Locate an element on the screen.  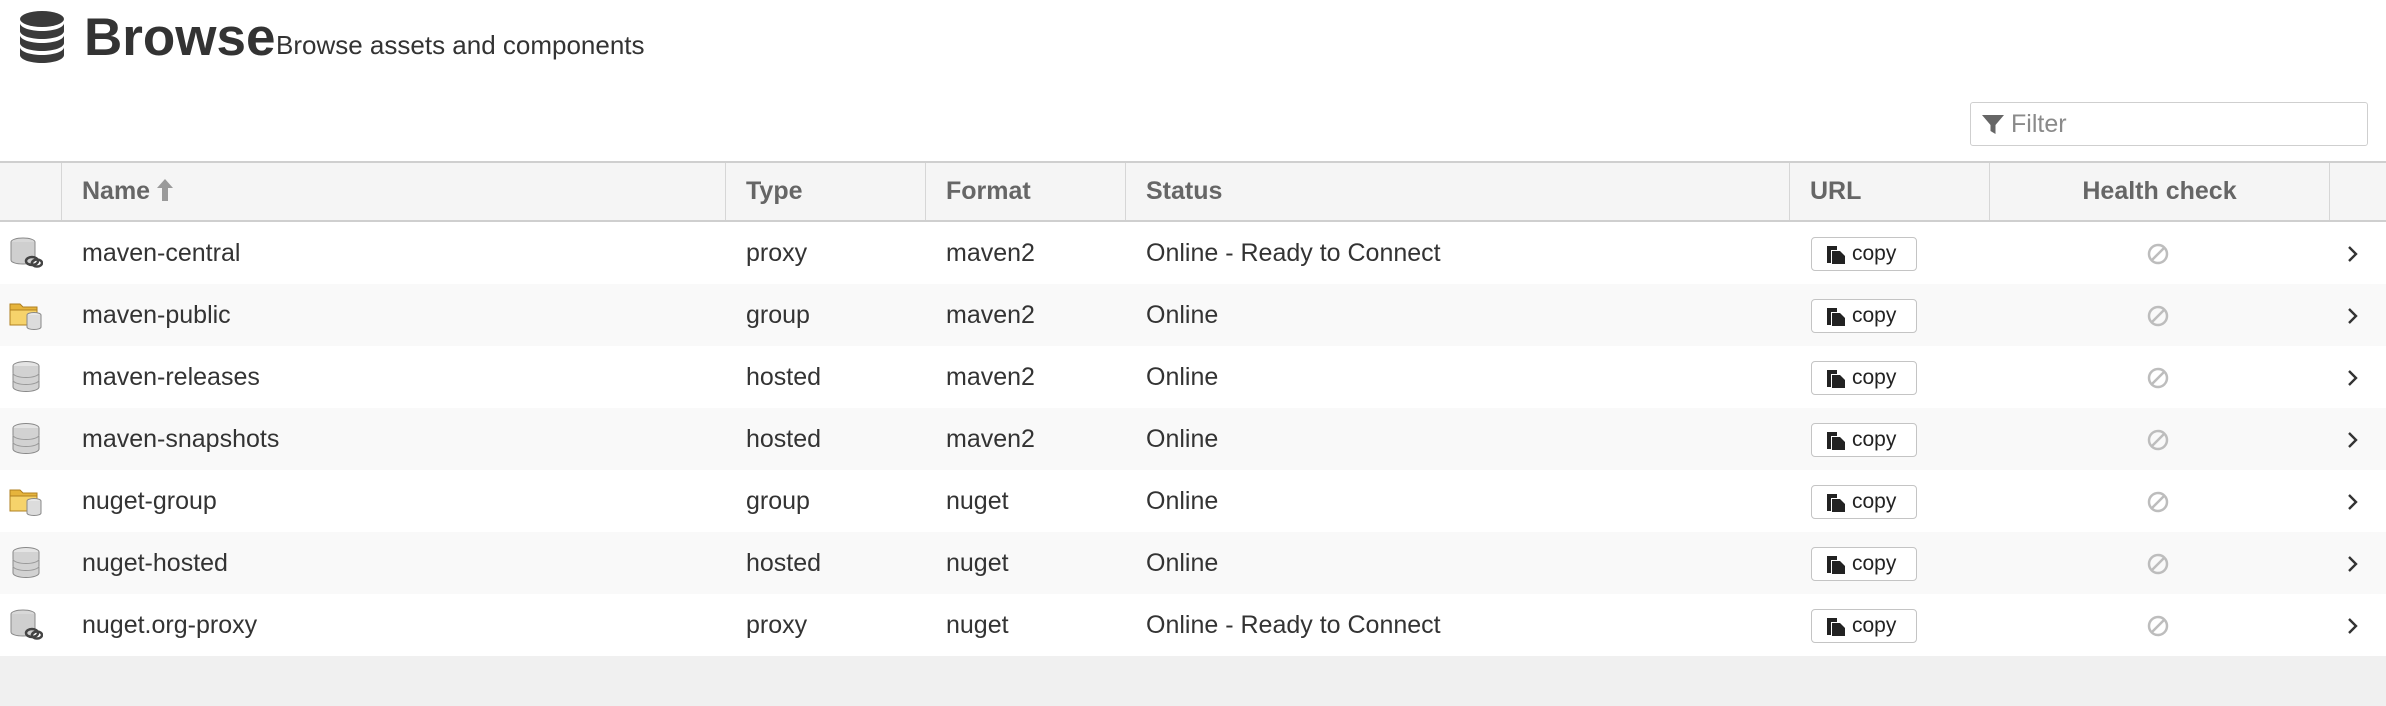
page-title: Browse is located at coordinates (180, 37).